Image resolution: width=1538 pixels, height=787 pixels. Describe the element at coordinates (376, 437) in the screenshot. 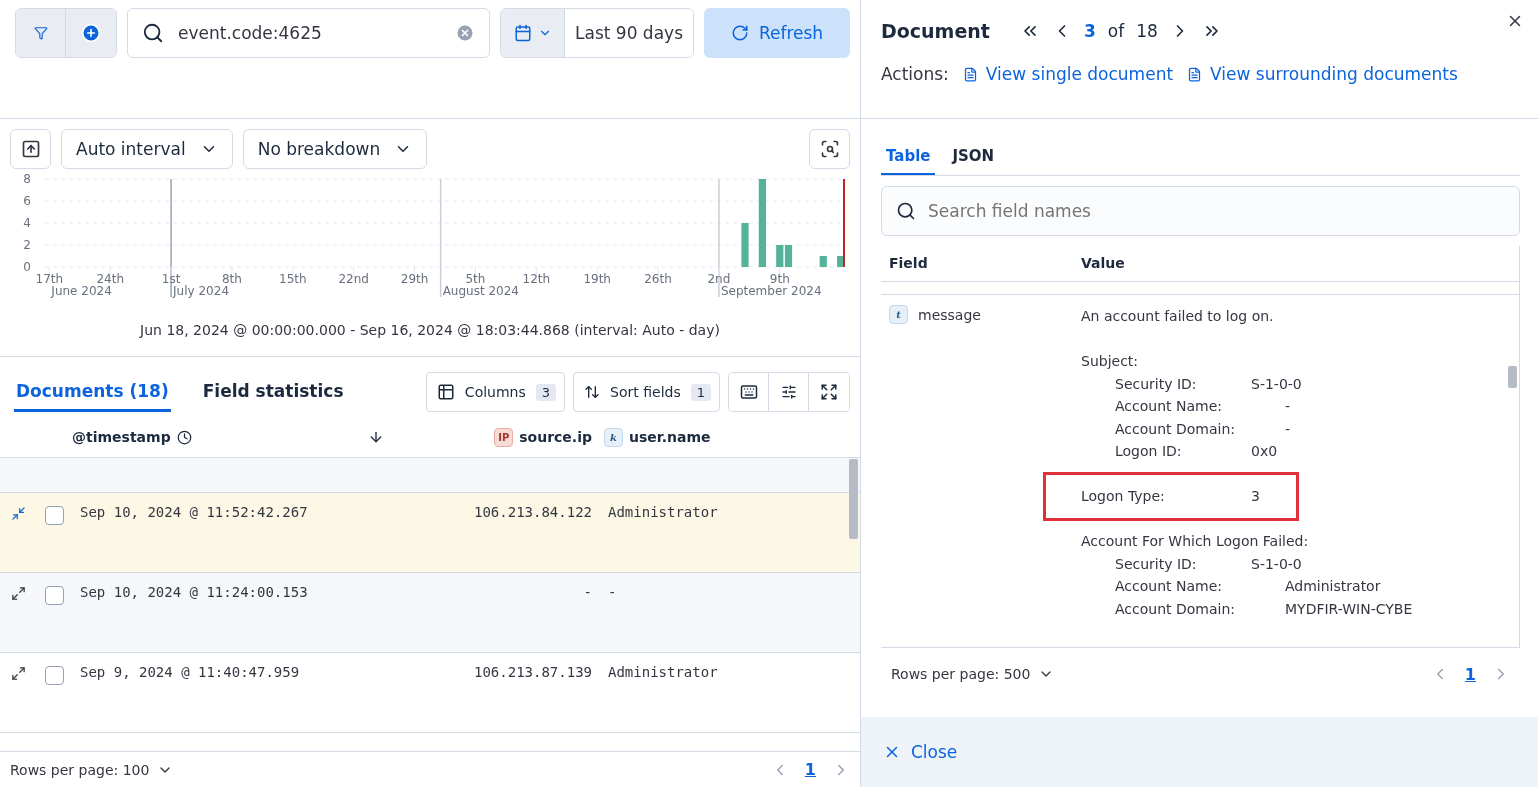

I see `sort-arrow-icon` at that location.